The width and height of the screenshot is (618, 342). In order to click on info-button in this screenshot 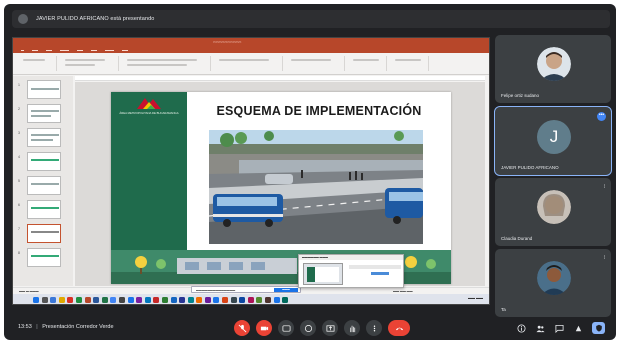, I will do `click(521, 328)`.